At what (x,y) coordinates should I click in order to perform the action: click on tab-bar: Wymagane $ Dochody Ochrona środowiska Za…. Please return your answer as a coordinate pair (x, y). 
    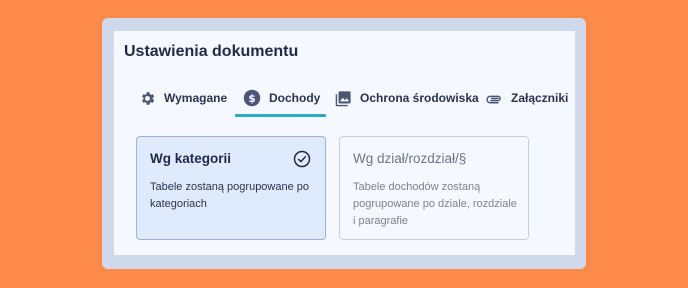
    Looking at the image, I should click on (344, 100).